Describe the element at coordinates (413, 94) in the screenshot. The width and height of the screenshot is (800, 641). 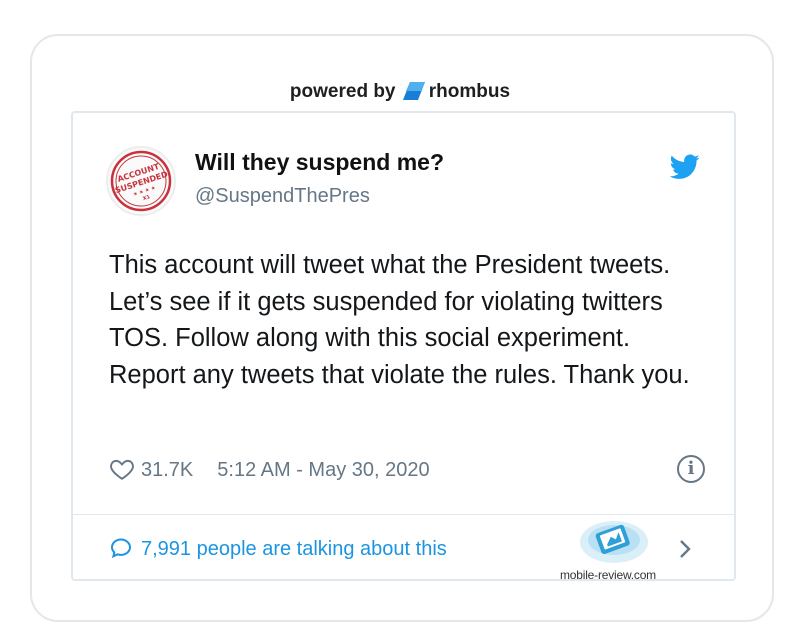
I see `rhombus-logo-icon` at that location.